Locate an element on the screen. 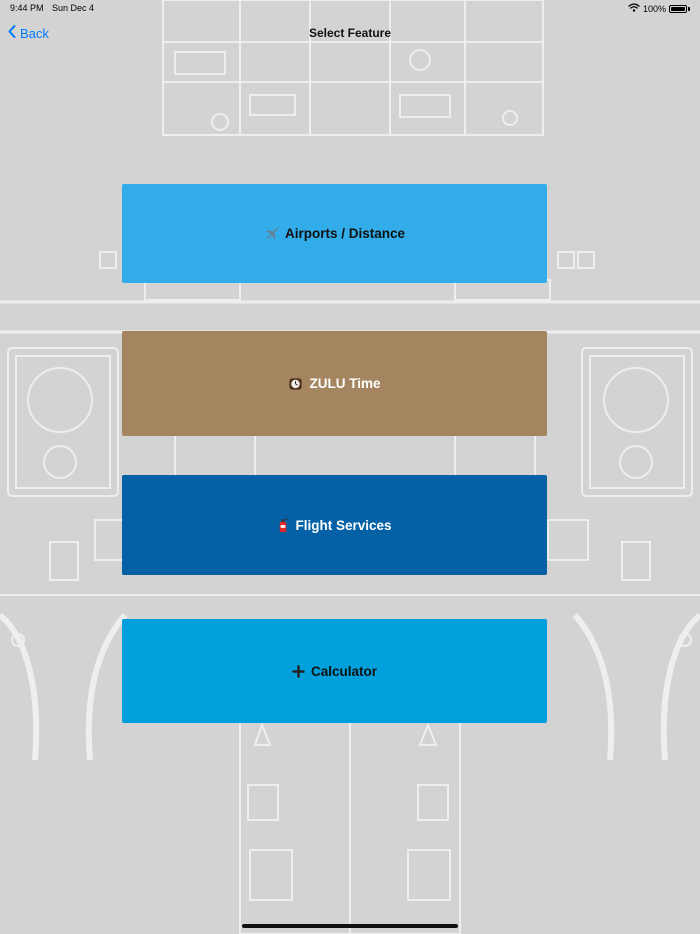  fire-extinguisher-icon is located at coordinates (283, 525).